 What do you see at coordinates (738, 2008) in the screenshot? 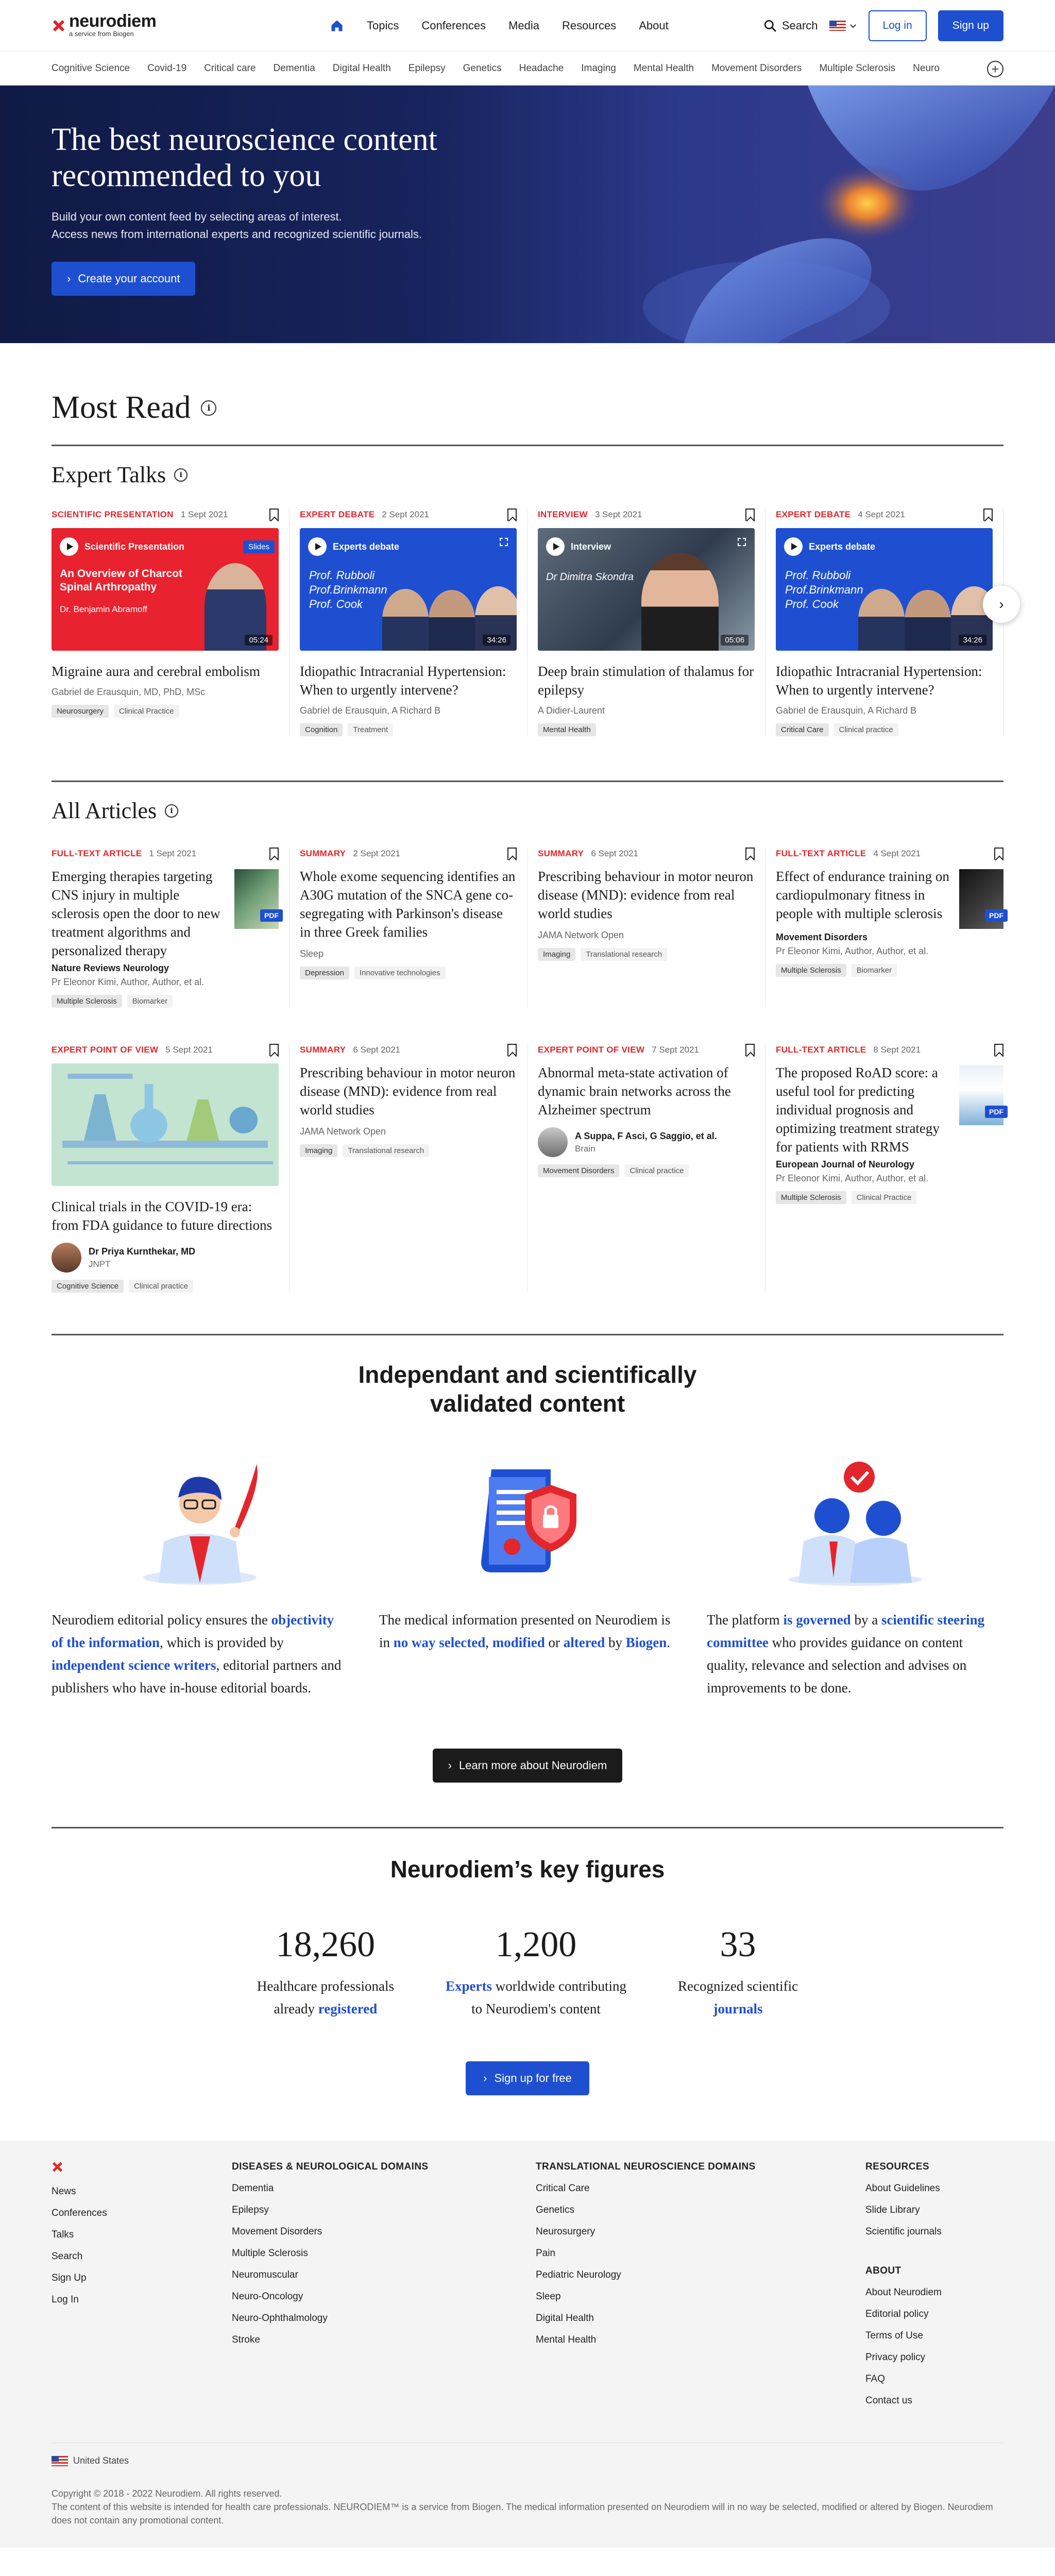
I see `journals-link: journals` at bounding box center [738, 2008].